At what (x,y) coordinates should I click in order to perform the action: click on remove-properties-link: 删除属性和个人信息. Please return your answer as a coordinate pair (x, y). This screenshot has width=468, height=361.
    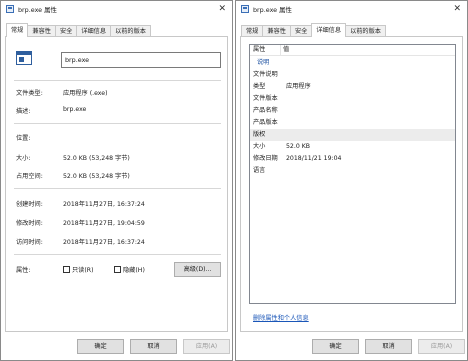
    Looking at the image, I should click on (281, 317).